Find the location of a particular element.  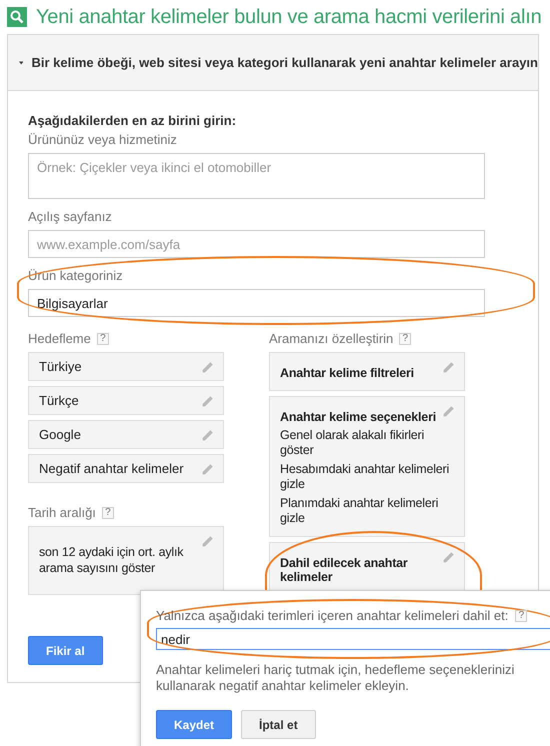

targeting-item: Negatif anahtar kelimeler is located at coordinates (126, 468).